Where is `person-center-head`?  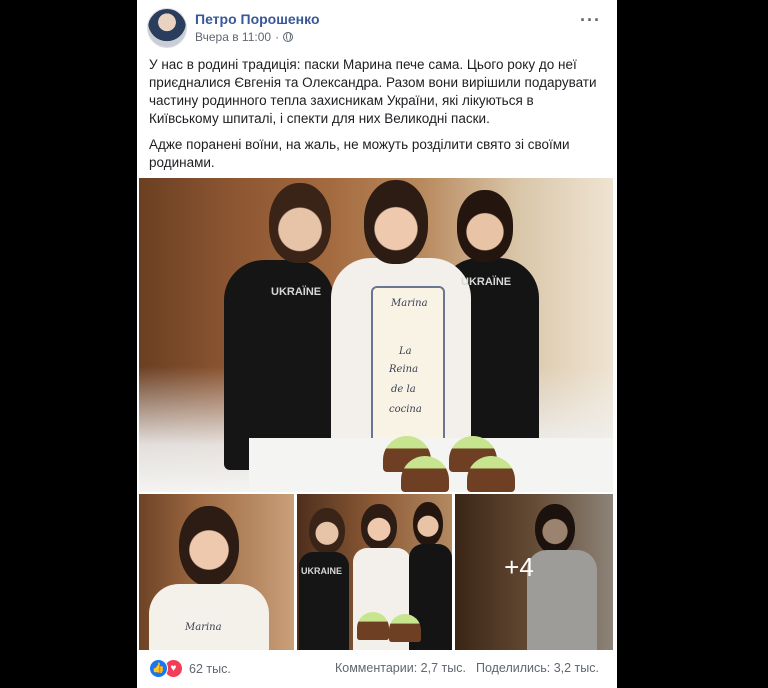 person-center-head is located at coordinates (396, 222).